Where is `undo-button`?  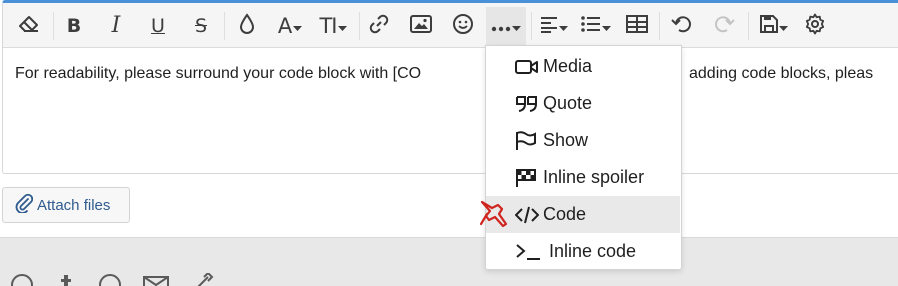
undo-button is located at coordinates (682, 26).